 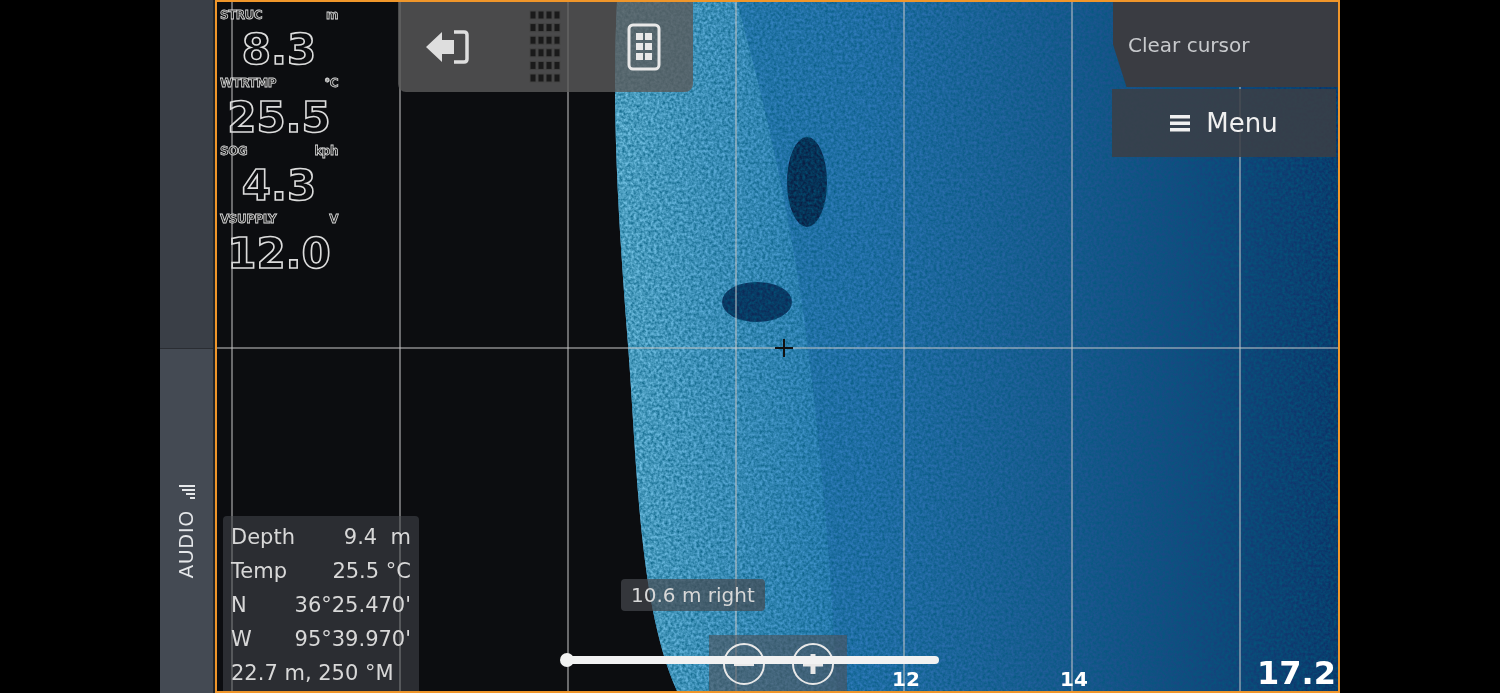 What do you see at coordinates (279, 118) in the screenshot?
I see `instrument-value: 25.5` at bounding box center [279, 118].